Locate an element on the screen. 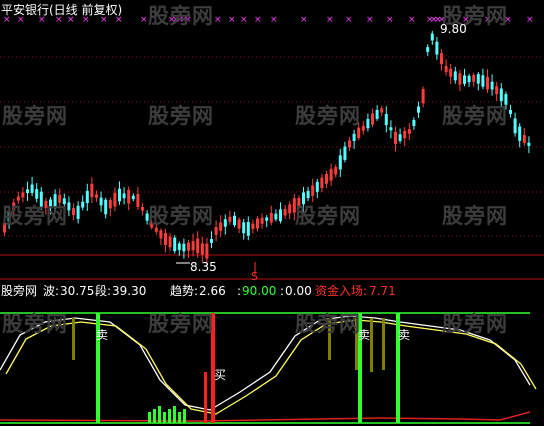 This screenshot has height=426, width=544. capital-label: 资金入场: is located at coordinates (341, 291).